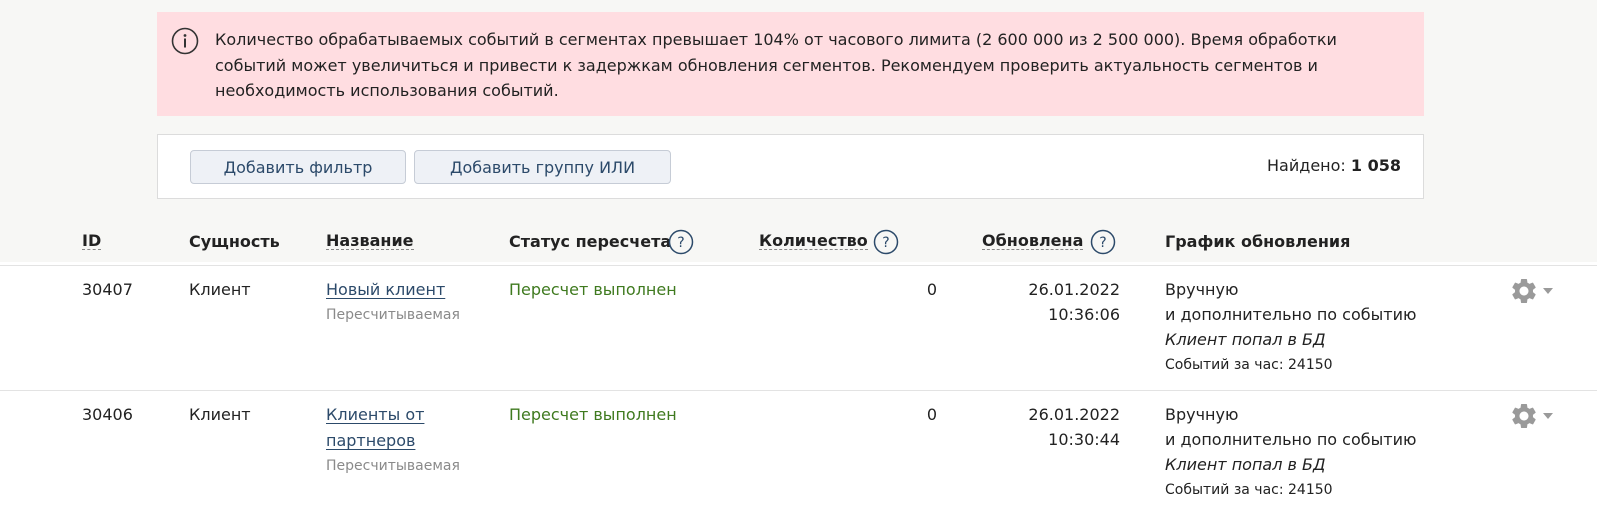 This screenshot has width=1597, height=520. Describe the element at coordinates (375, 415) in the screenshot. I see `row-name-link: Клиенты от` at that location.